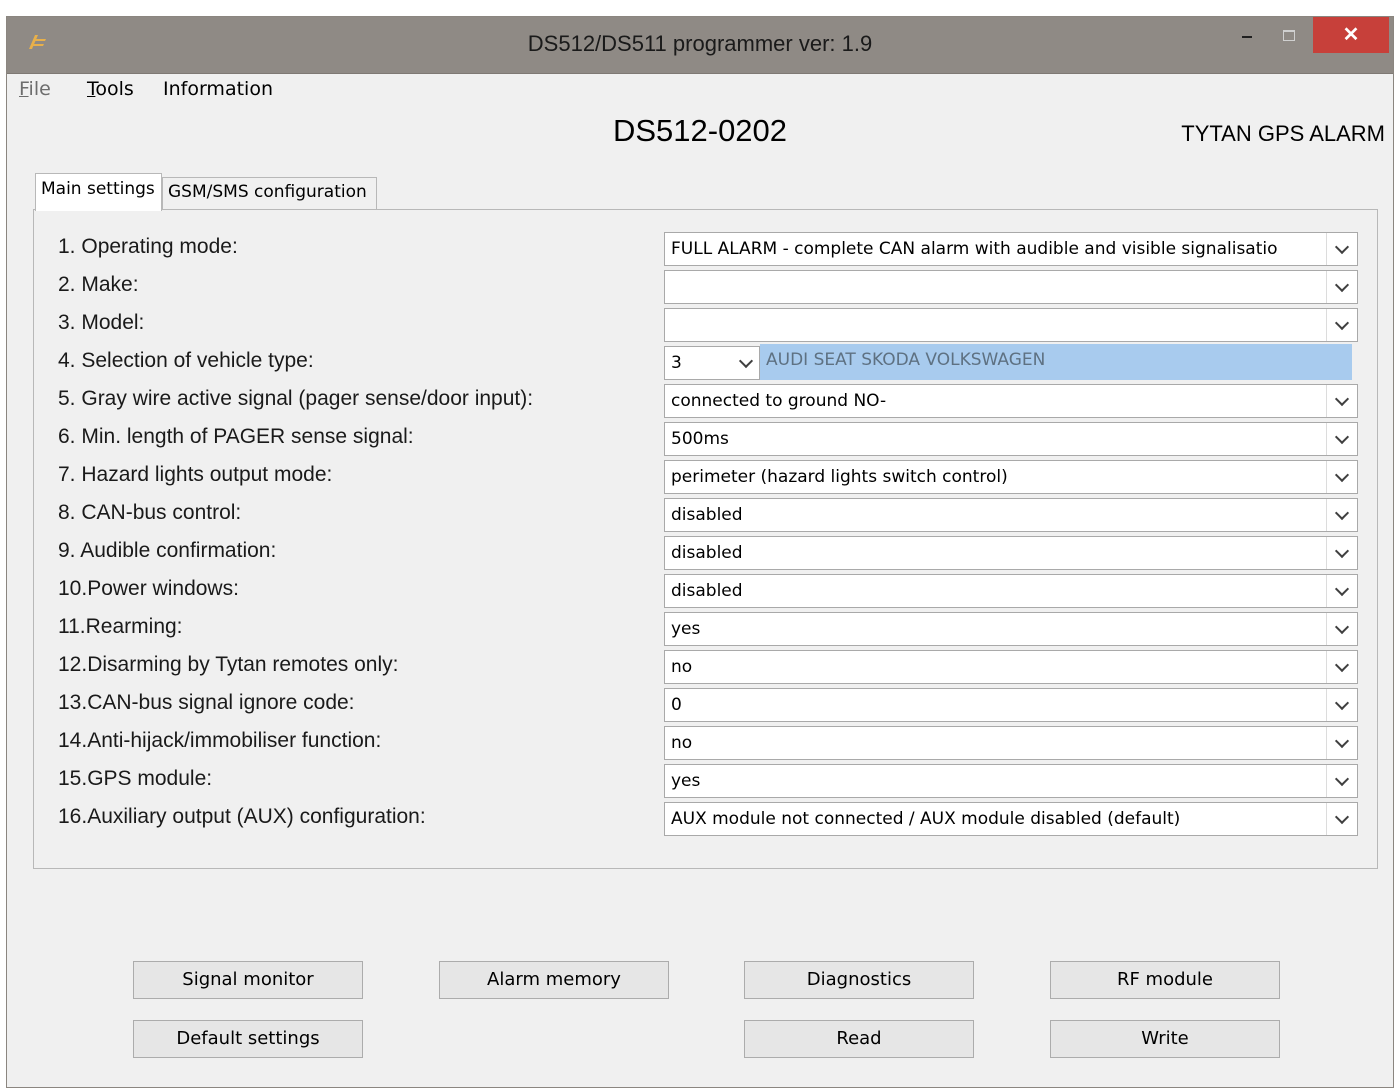 The image size is (1394, 1088). I want to click on setting-label-vehicle-type: 4. Selection of vehicle type:, so click(186, 360).